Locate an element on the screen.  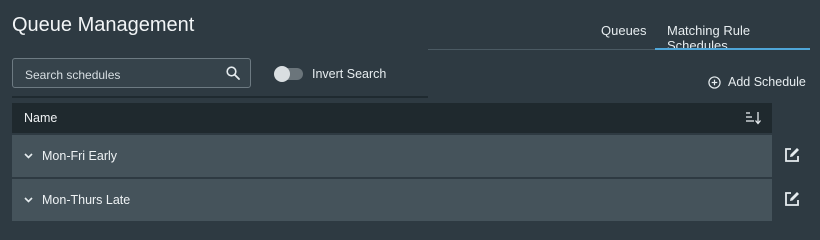
add-schedule-button: Add Schedule is located at coordinates (757, 82).